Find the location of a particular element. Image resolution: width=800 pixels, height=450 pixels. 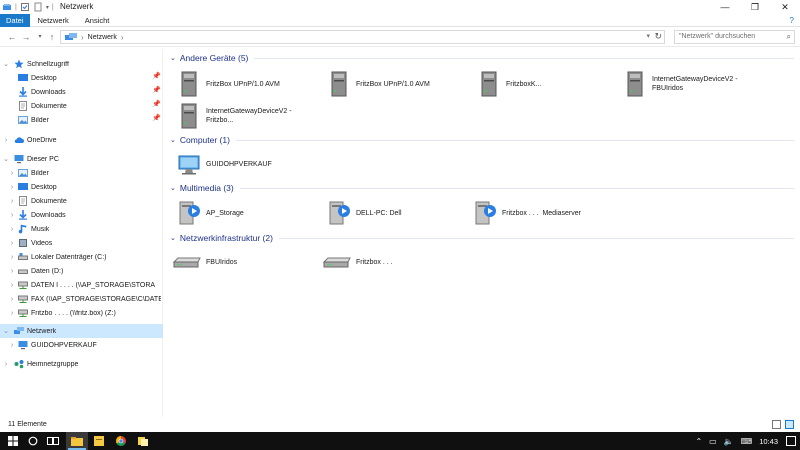

sidebar-item-downloads: › Downloads is located at coordinates (81, 215).